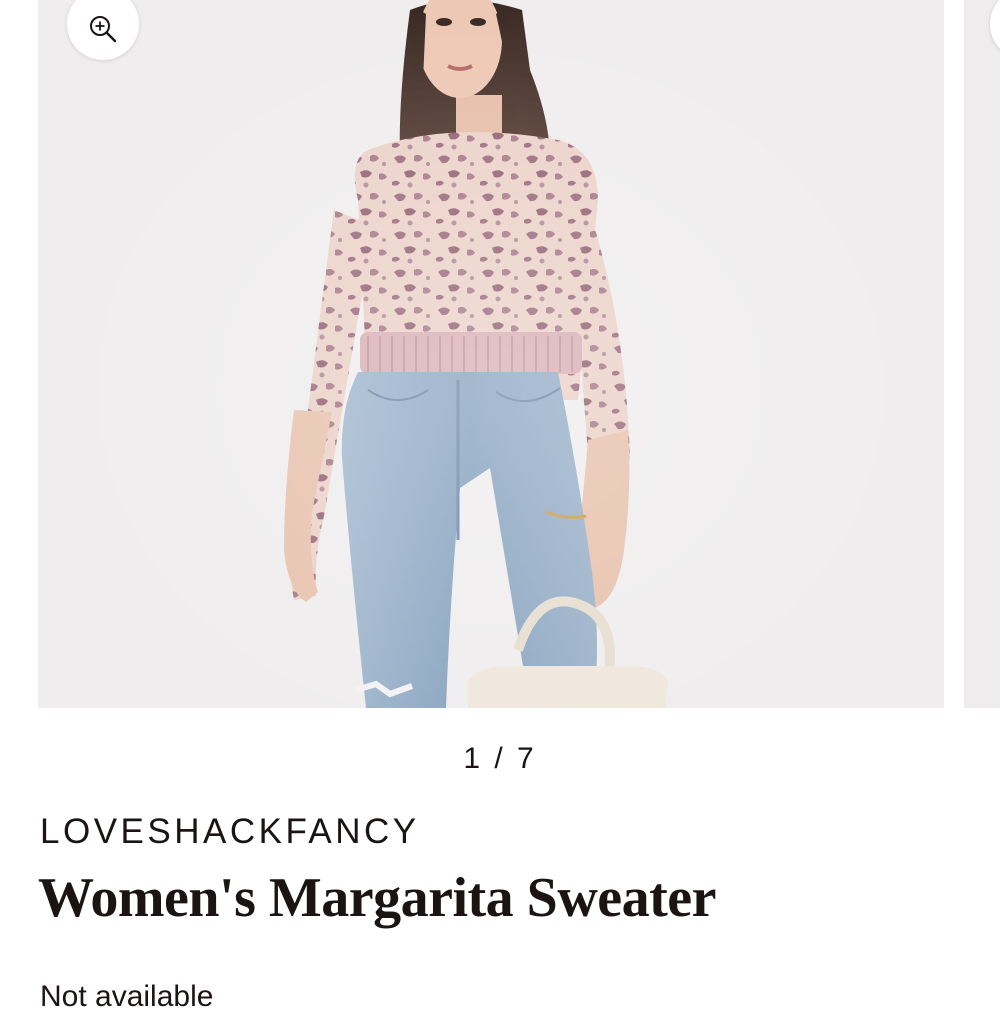 This screenshot has height=1014, width=1000. Describe the element at coordinates (377, 898) in the screenshot. I see `product-title: Women's Margarita Sweater` at that location.